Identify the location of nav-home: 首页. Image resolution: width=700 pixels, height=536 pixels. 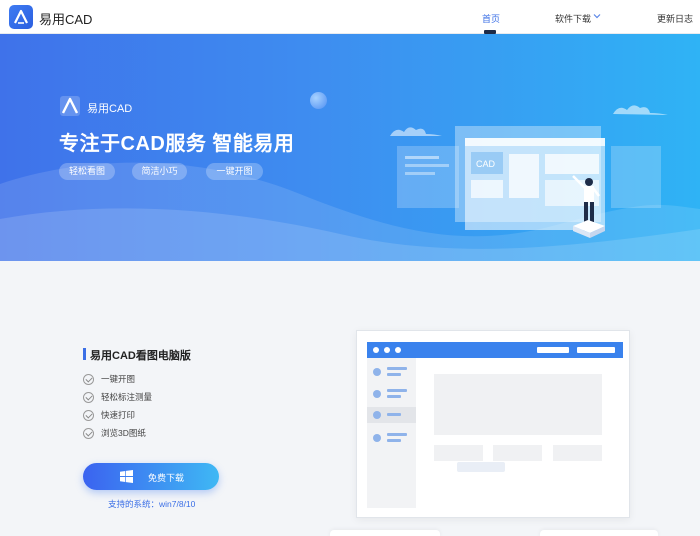
(491, 18).